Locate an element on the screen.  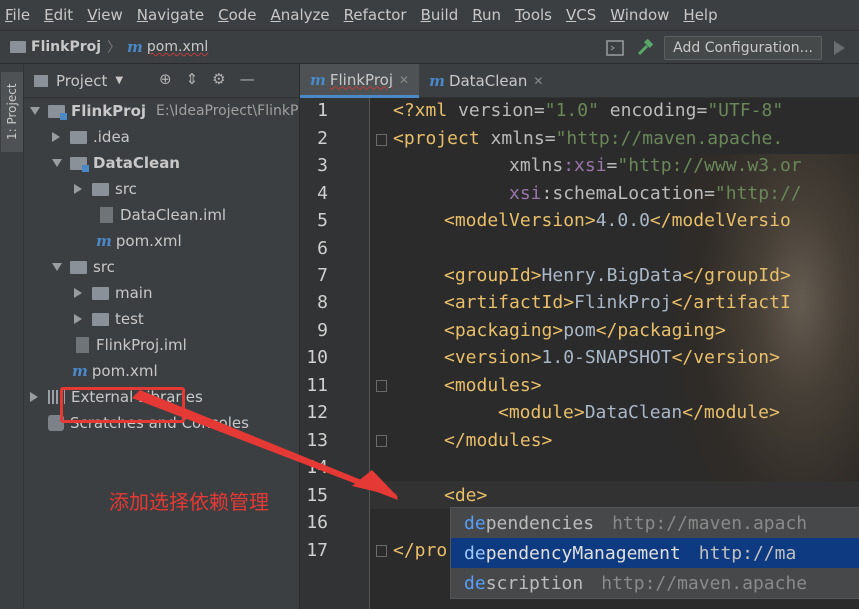
code-token: 4.0.0 is located at coordinates (622, 220).